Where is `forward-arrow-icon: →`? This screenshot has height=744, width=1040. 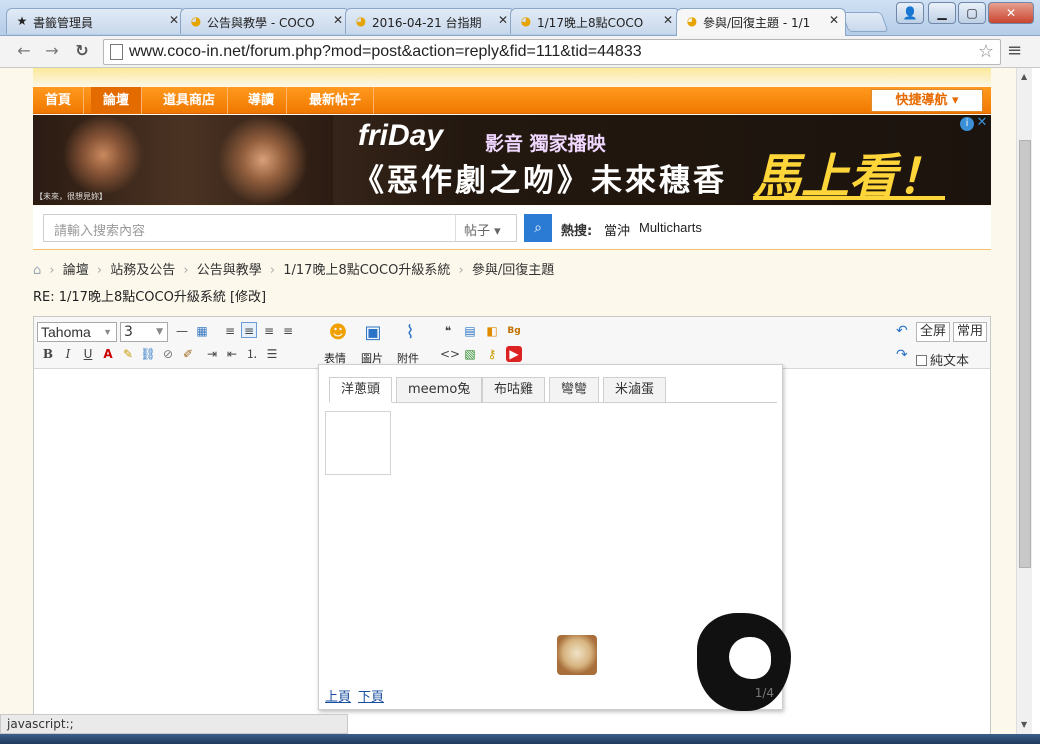
forward-arrow-icon: → is located at coordinates (52, 51).